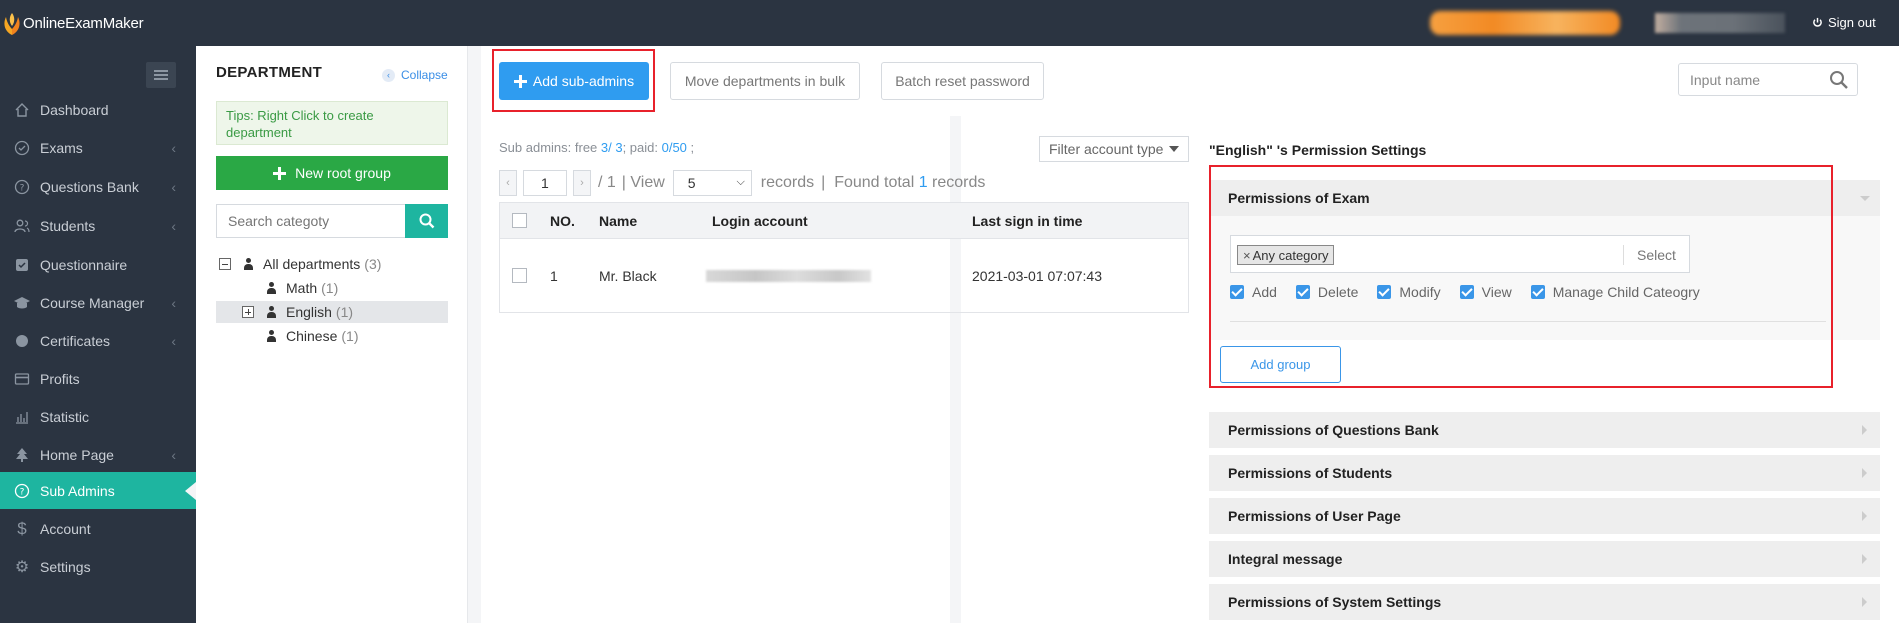 The height and width of the screenshot is (623, 1899). Describe the element at coordinates (765, 81) in the screenshot. I see `move-departments-button: Move departments in bulk` at that location.